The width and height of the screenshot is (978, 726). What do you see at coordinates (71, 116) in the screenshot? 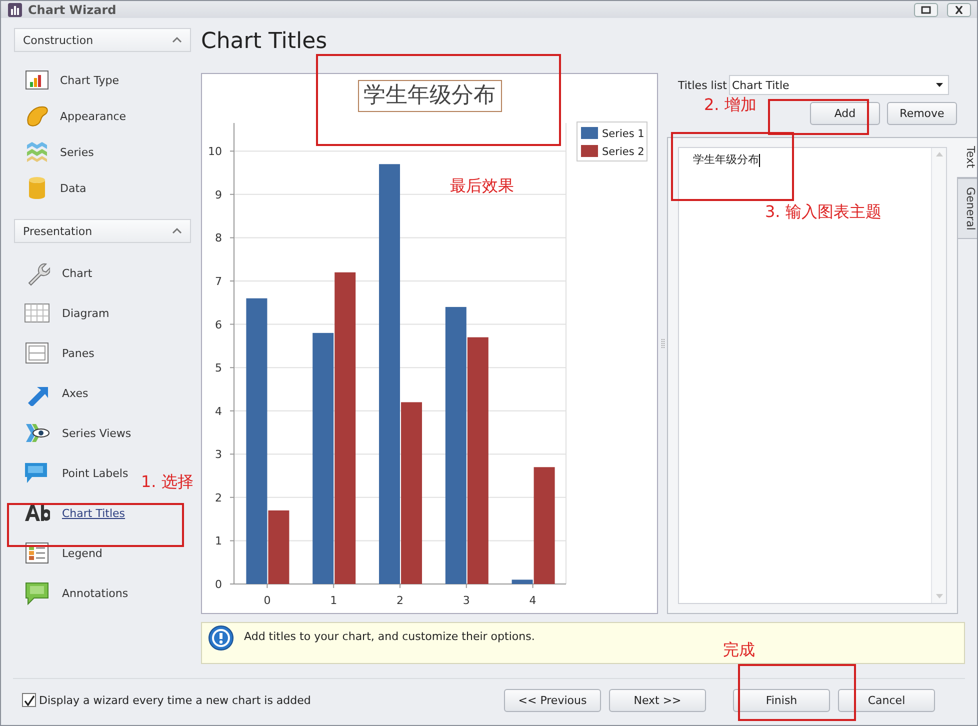
I see `sidebar-item: Appearance` at bounding box center [71, 116].